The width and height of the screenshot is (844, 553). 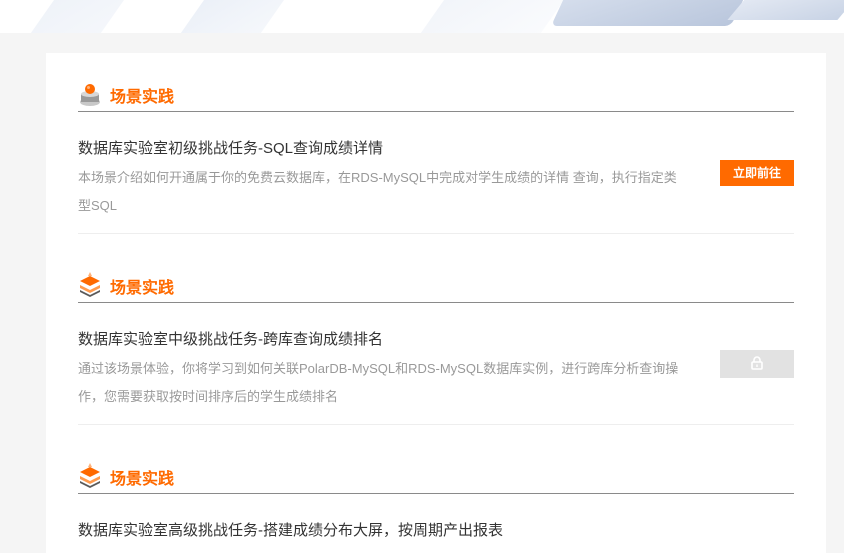 I want to click on lock-icon, so click(x=757, y=363).